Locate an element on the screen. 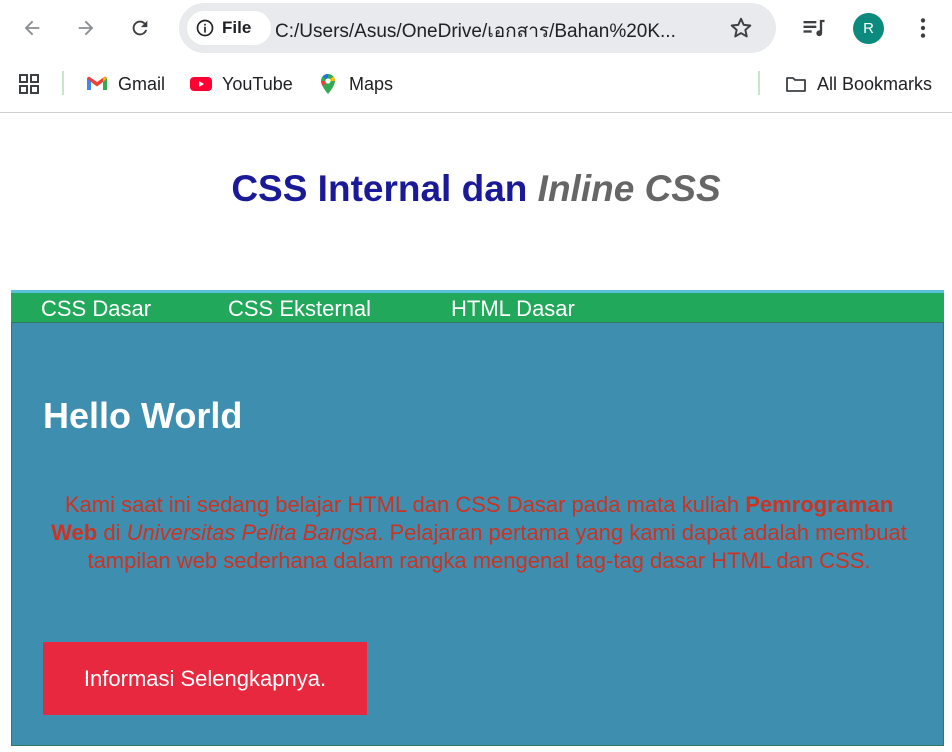  nav-link-css-dasar: CSS Dasar is located at coordinates (96, 309).